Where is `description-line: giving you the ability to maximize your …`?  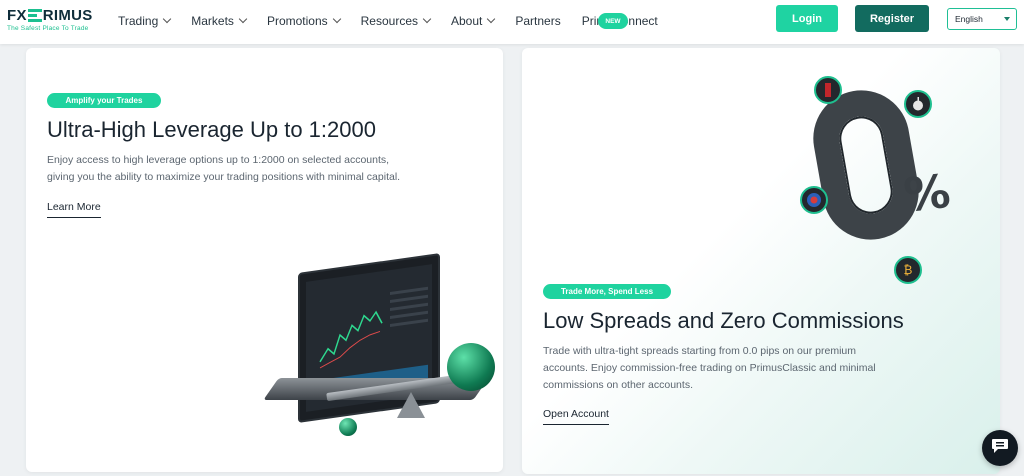
description-line: giving you the ability to maximize your … is located at coordinates (224, 177).